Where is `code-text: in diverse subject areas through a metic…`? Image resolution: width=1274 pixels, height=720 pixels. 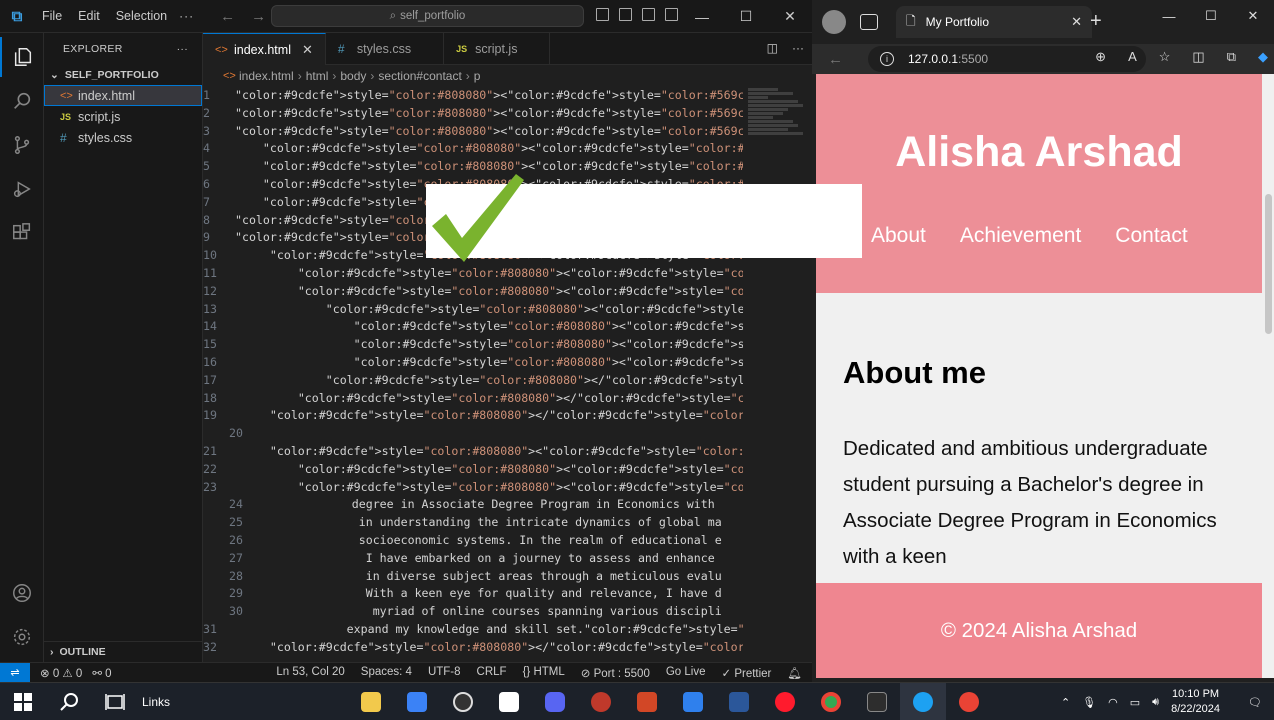
code-text: in diverse subject areas through a metic… is located at coordinates (482, 577).